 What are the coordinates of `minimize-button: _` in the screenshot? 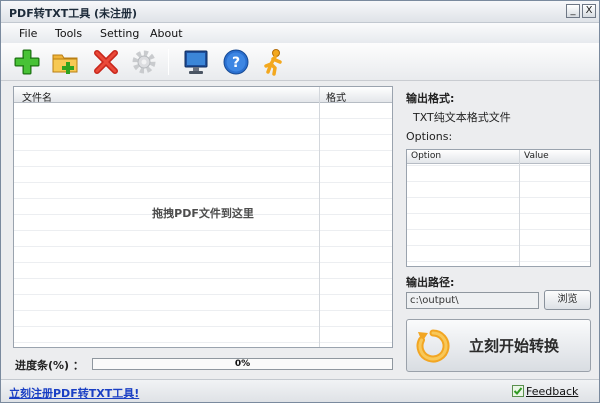 It's located at (573, 11).